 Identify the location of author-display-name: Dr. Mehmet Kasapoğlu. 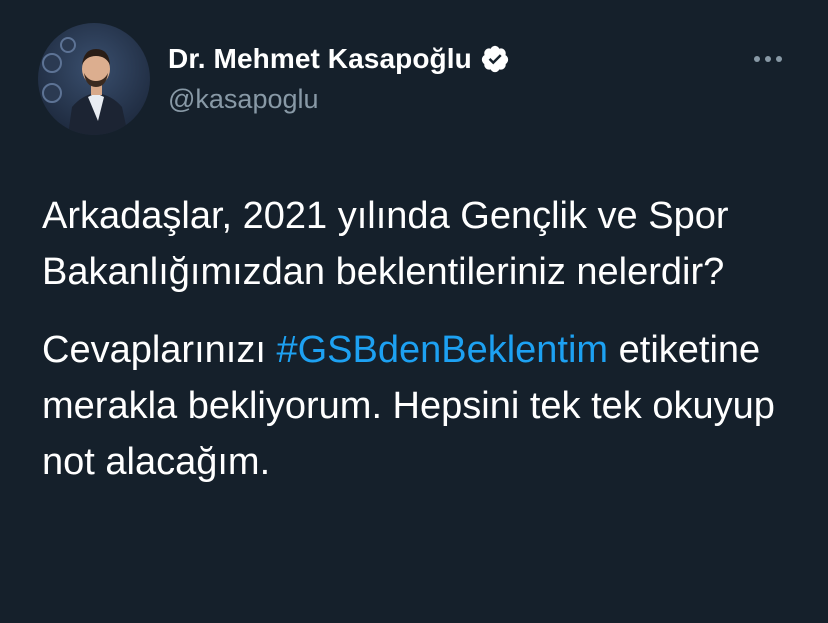
(320, 59).